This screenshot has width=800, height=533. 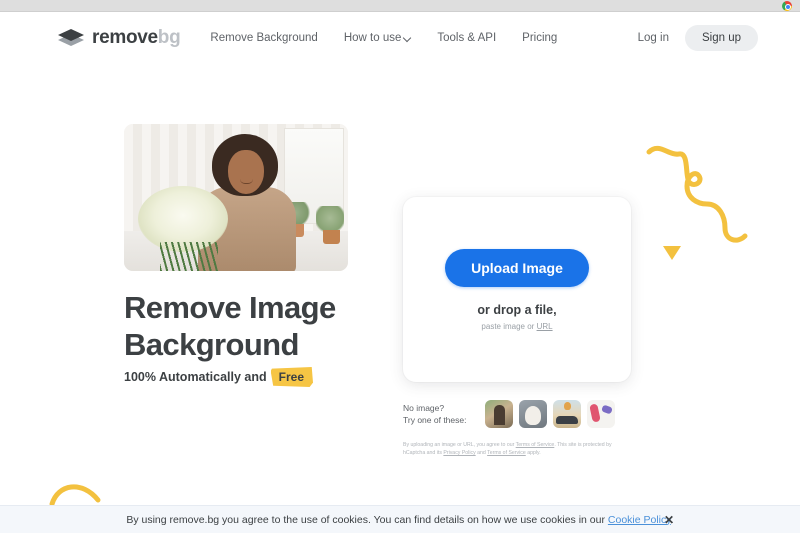 What do you see at coordinates (669, 520) in the screenshot?
I see `close-icon: ✕` at bounding box center [669, 520].